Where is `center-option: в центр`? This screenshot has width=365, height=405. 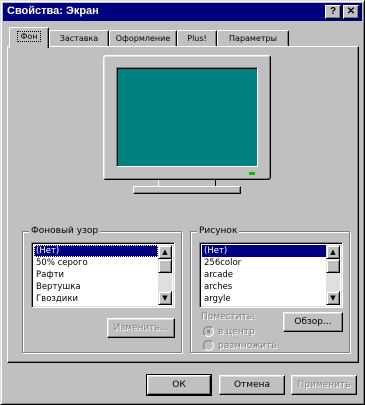 center-option: в центр is located at coordinates (229, 331).